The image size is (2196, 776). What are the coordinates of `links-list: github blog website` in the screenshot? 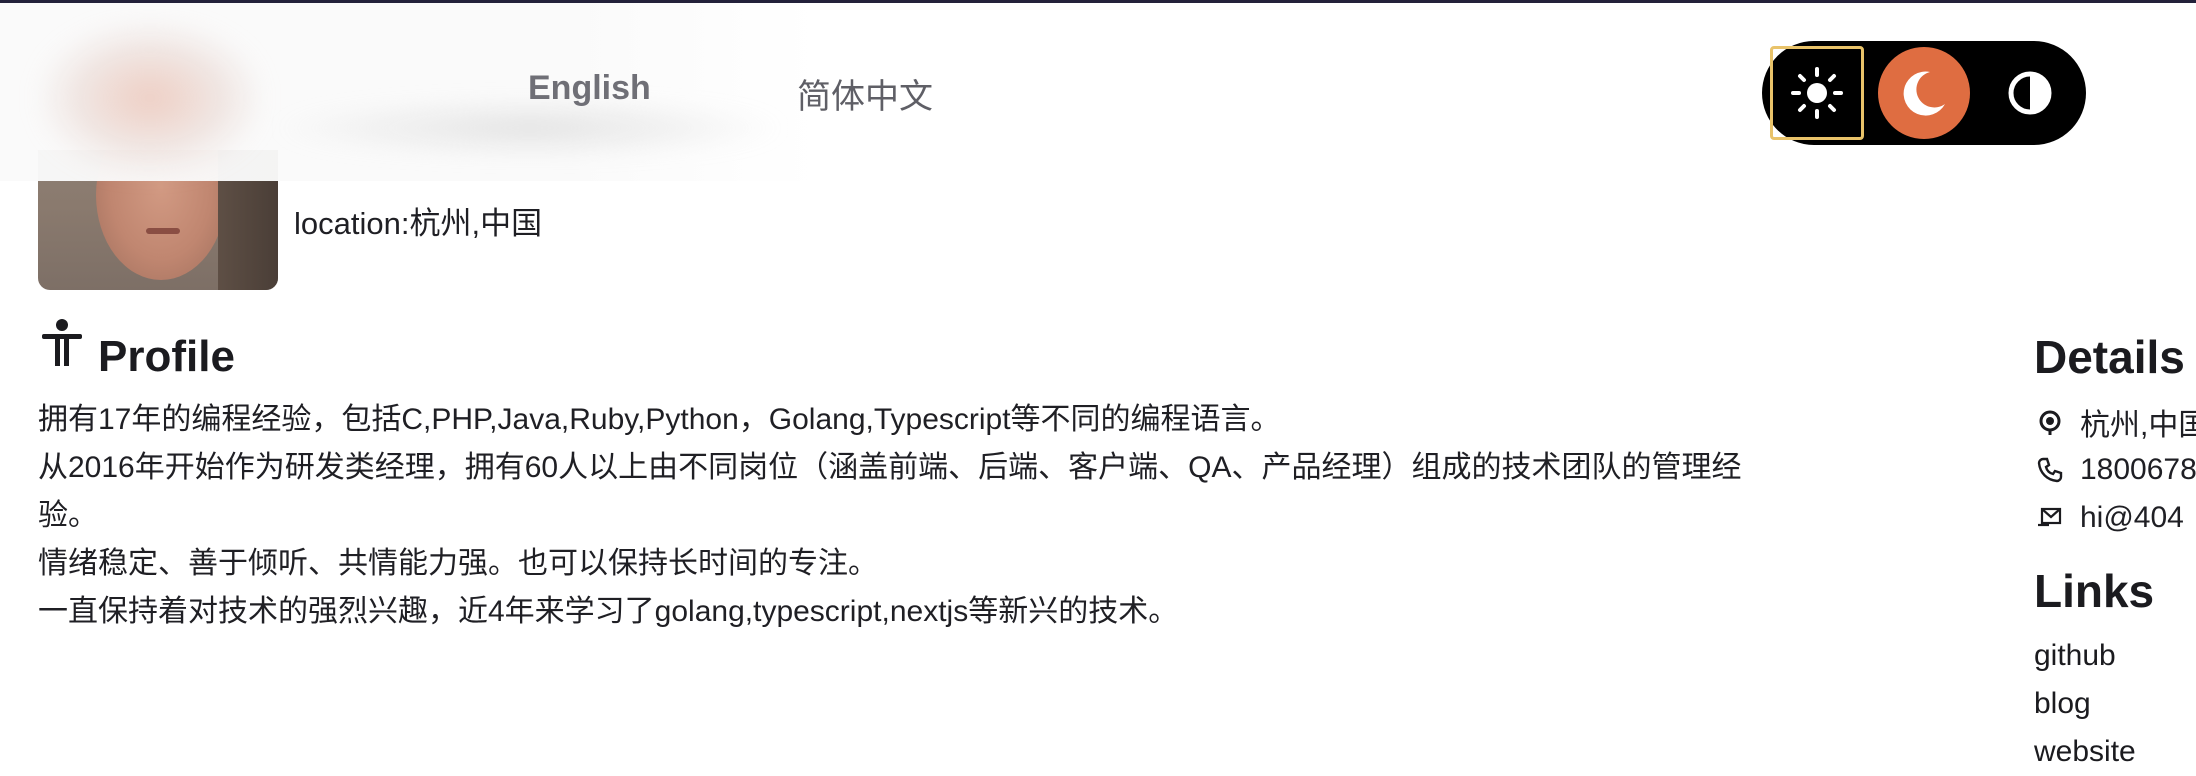 It's located at (2115, 704).